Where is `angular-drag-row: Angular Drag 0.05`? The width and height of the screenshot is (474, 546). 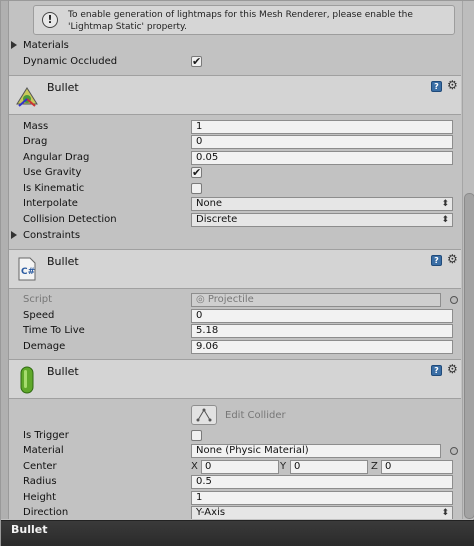 angular-drag-row: Angular Drag 0.05 is located at coordinates (235, 158).